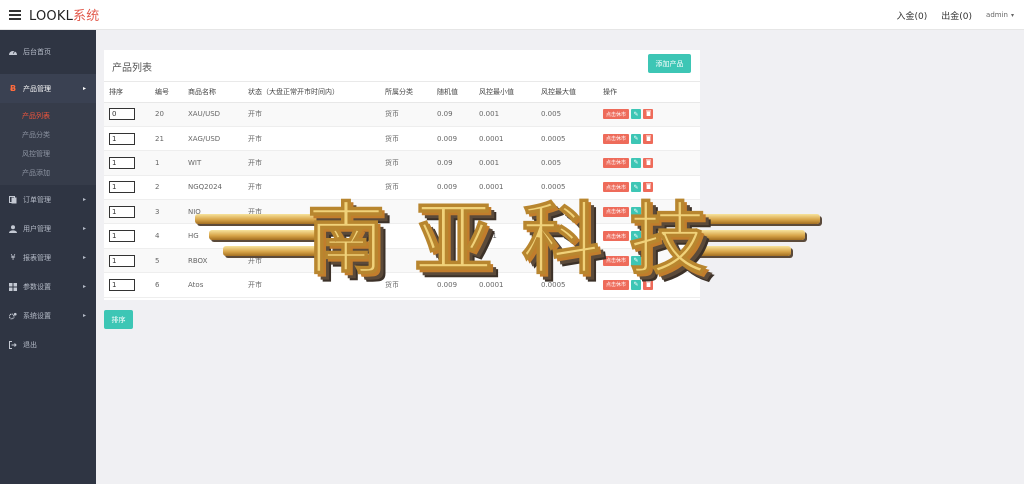  I want to click on col-header-category: 所属分类, so click(411, 92).